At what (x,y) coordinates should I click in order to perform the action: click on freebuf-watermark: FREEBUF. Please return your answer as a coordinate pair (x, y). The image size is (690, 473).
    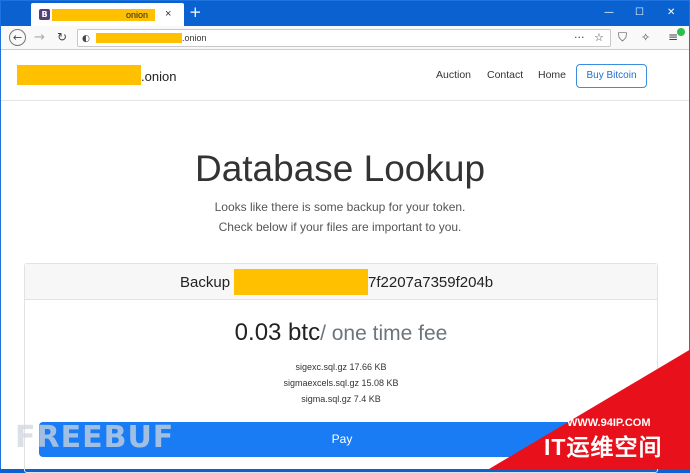
    Looking at the image, I should click on (95, 437).